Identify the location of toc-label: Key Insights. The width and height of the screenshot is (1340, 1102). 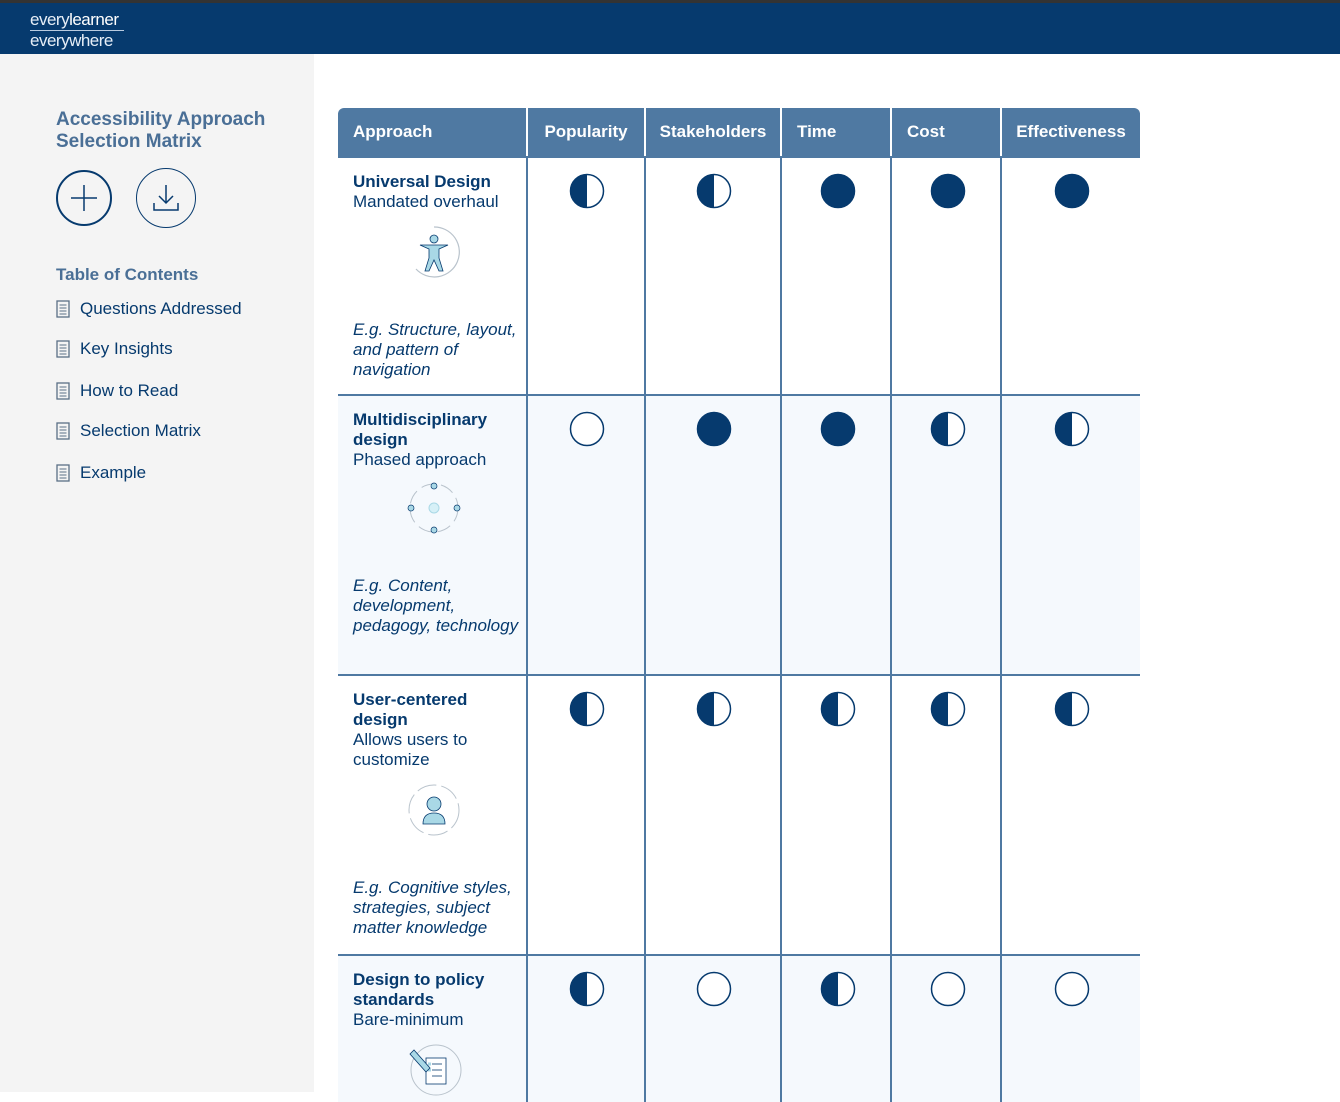
(126, 348).